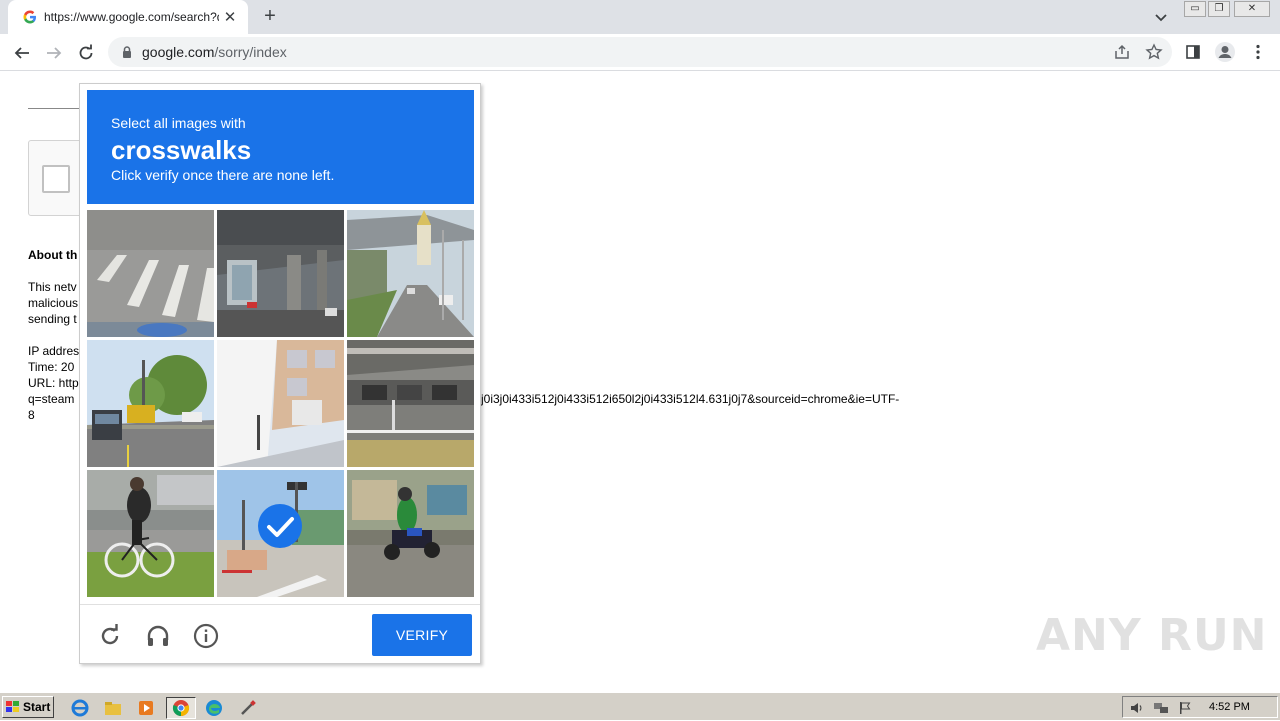 The width and height of the screenshot is (1280, 721). Describe the element at coordinates (178, 52) in the screenshot. I see `url-host: google.com` at that location.